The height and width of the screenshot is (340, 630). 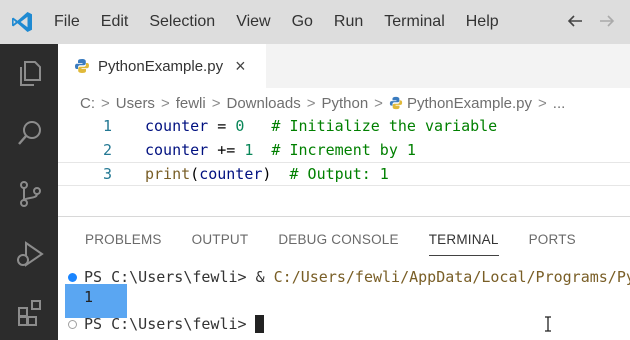 I want to click on command-success-icon, so click(x=72, y=277).